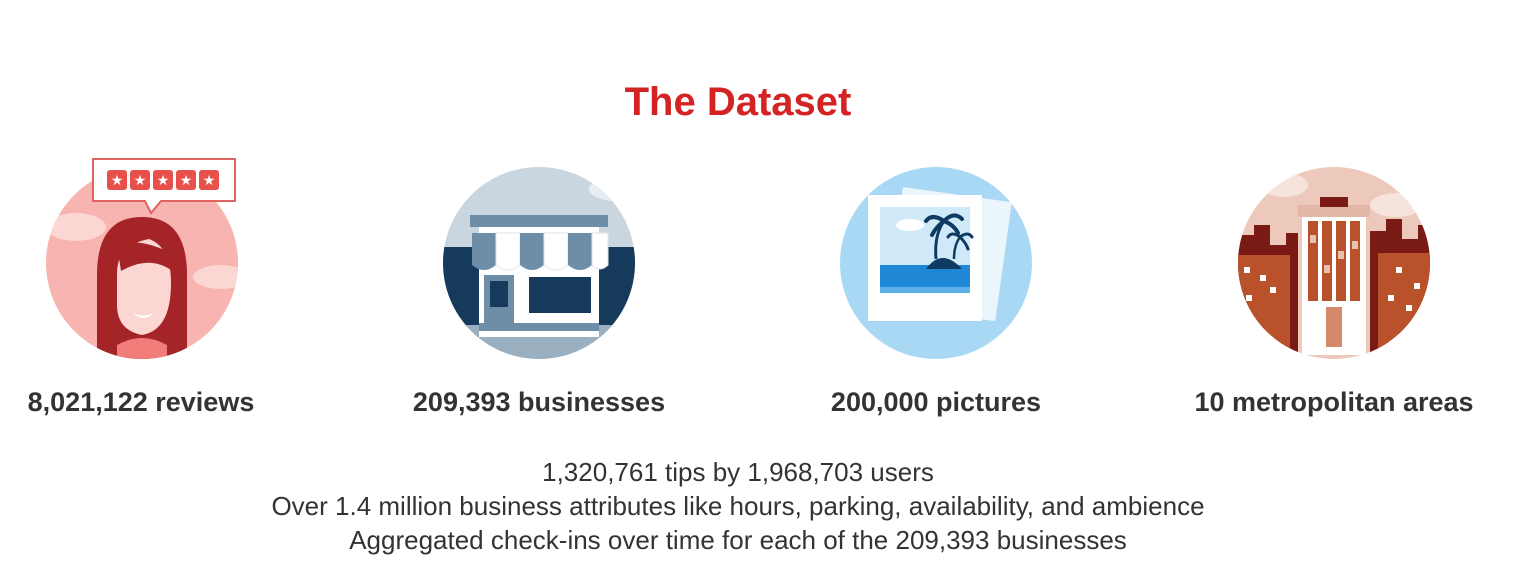 The height and width of the screenshot is (586, 1526). What do you see at coordinates (1334, 402) in the screenshot?
I see `stat-label: 10 metropolitan areas` at bounding box center [1334, 402].